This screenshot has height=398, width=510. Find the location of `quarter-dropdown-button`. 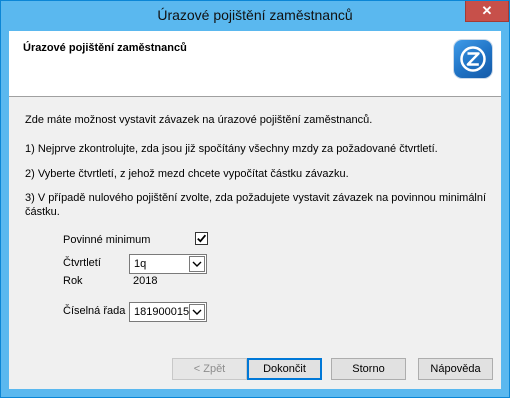

quarter-dropdown-button is located at coordinates (197, 264).